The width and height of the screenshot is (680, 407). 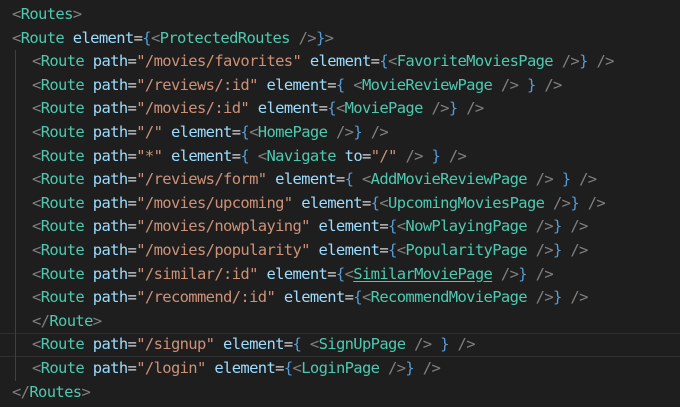 I want to click on code-line: </Routes>, so click(x=340, y=393).